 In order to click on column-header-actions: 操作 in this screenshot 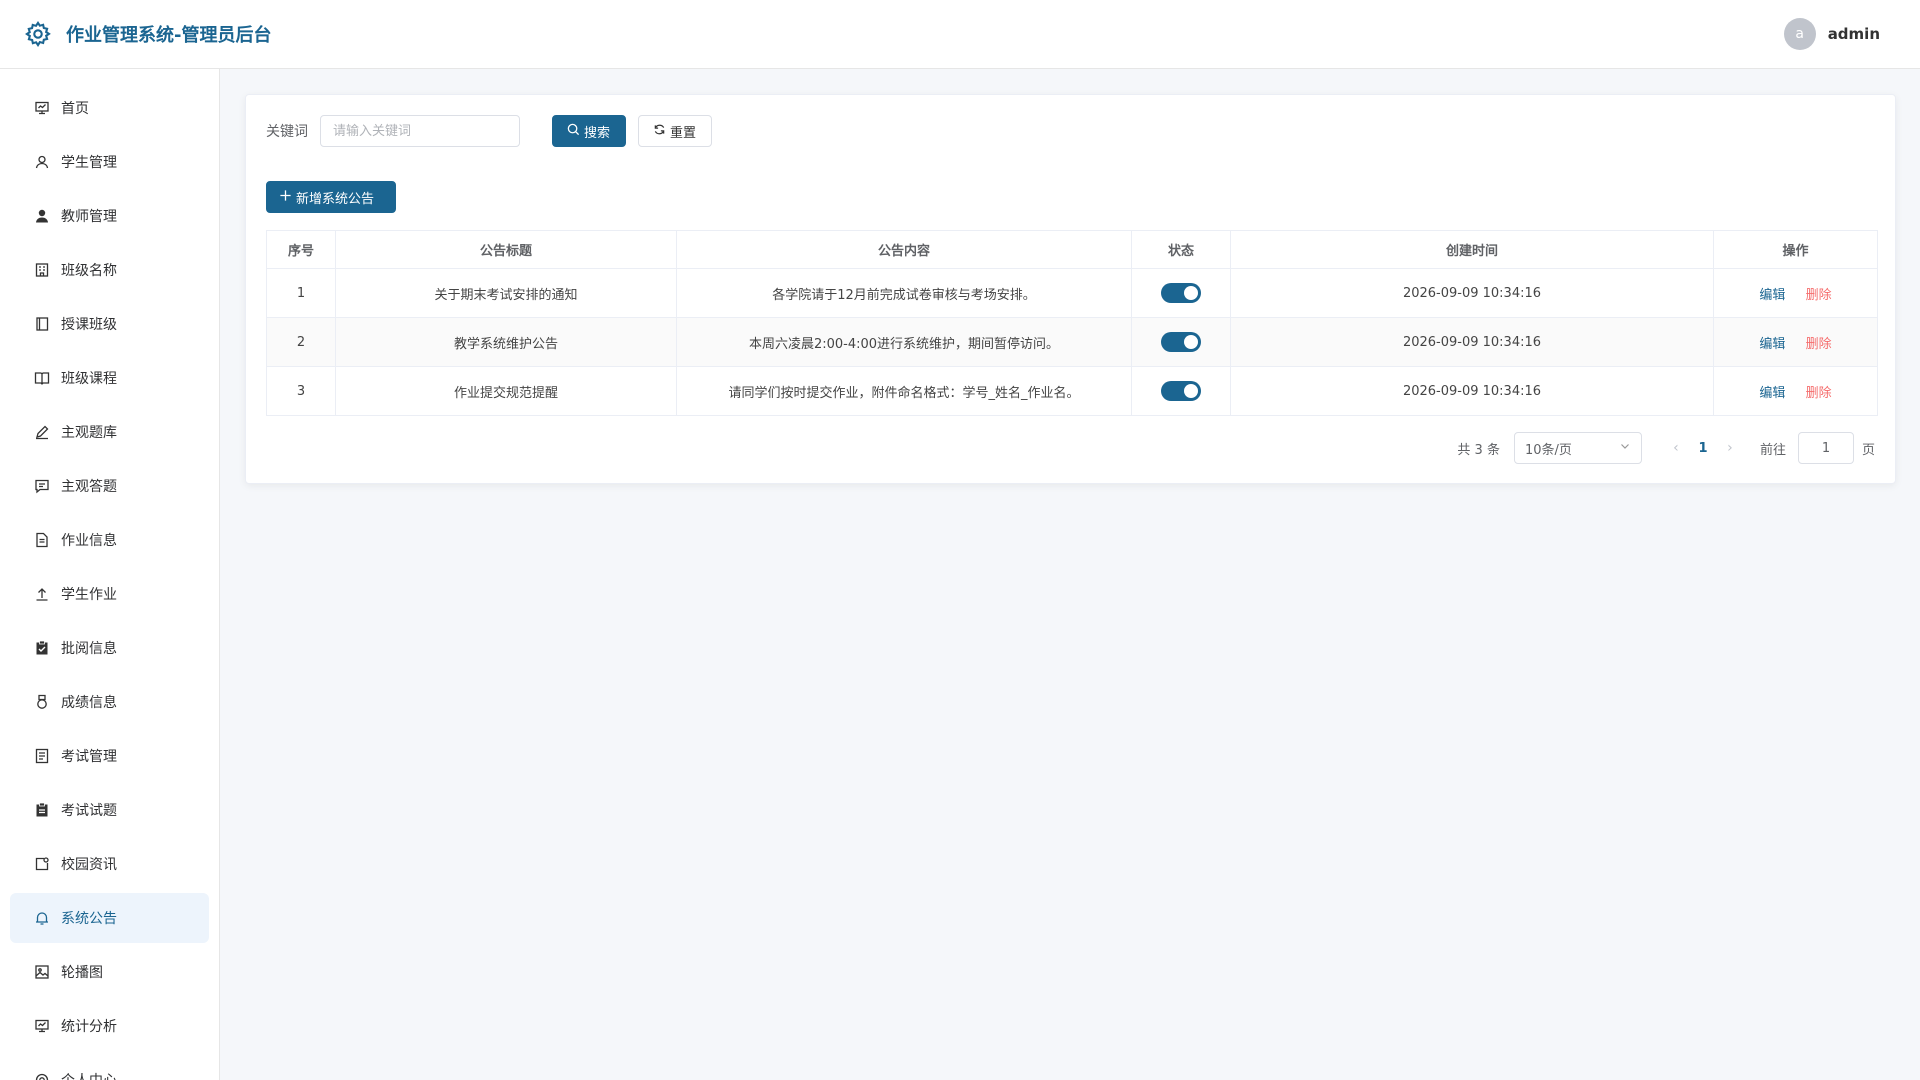, I will do `click(1795, 249)`.